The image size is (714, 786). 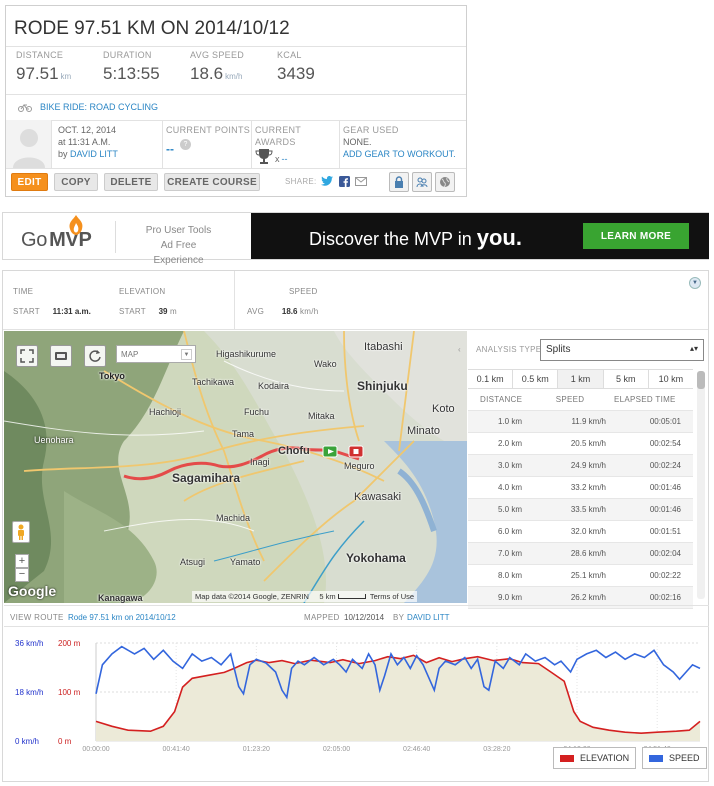 I want to click on tab-5-km: 5 km, so click(x=626, y=379).